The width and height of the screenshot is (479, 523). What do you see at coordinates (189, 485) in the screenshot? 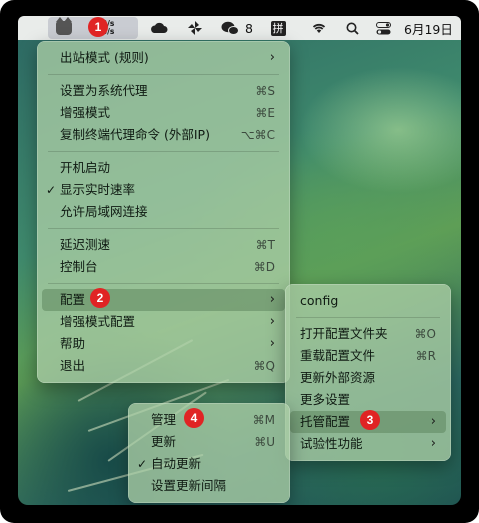
I see `menu-item-label: 设置更新间隔` at bounding box center [189, 485].